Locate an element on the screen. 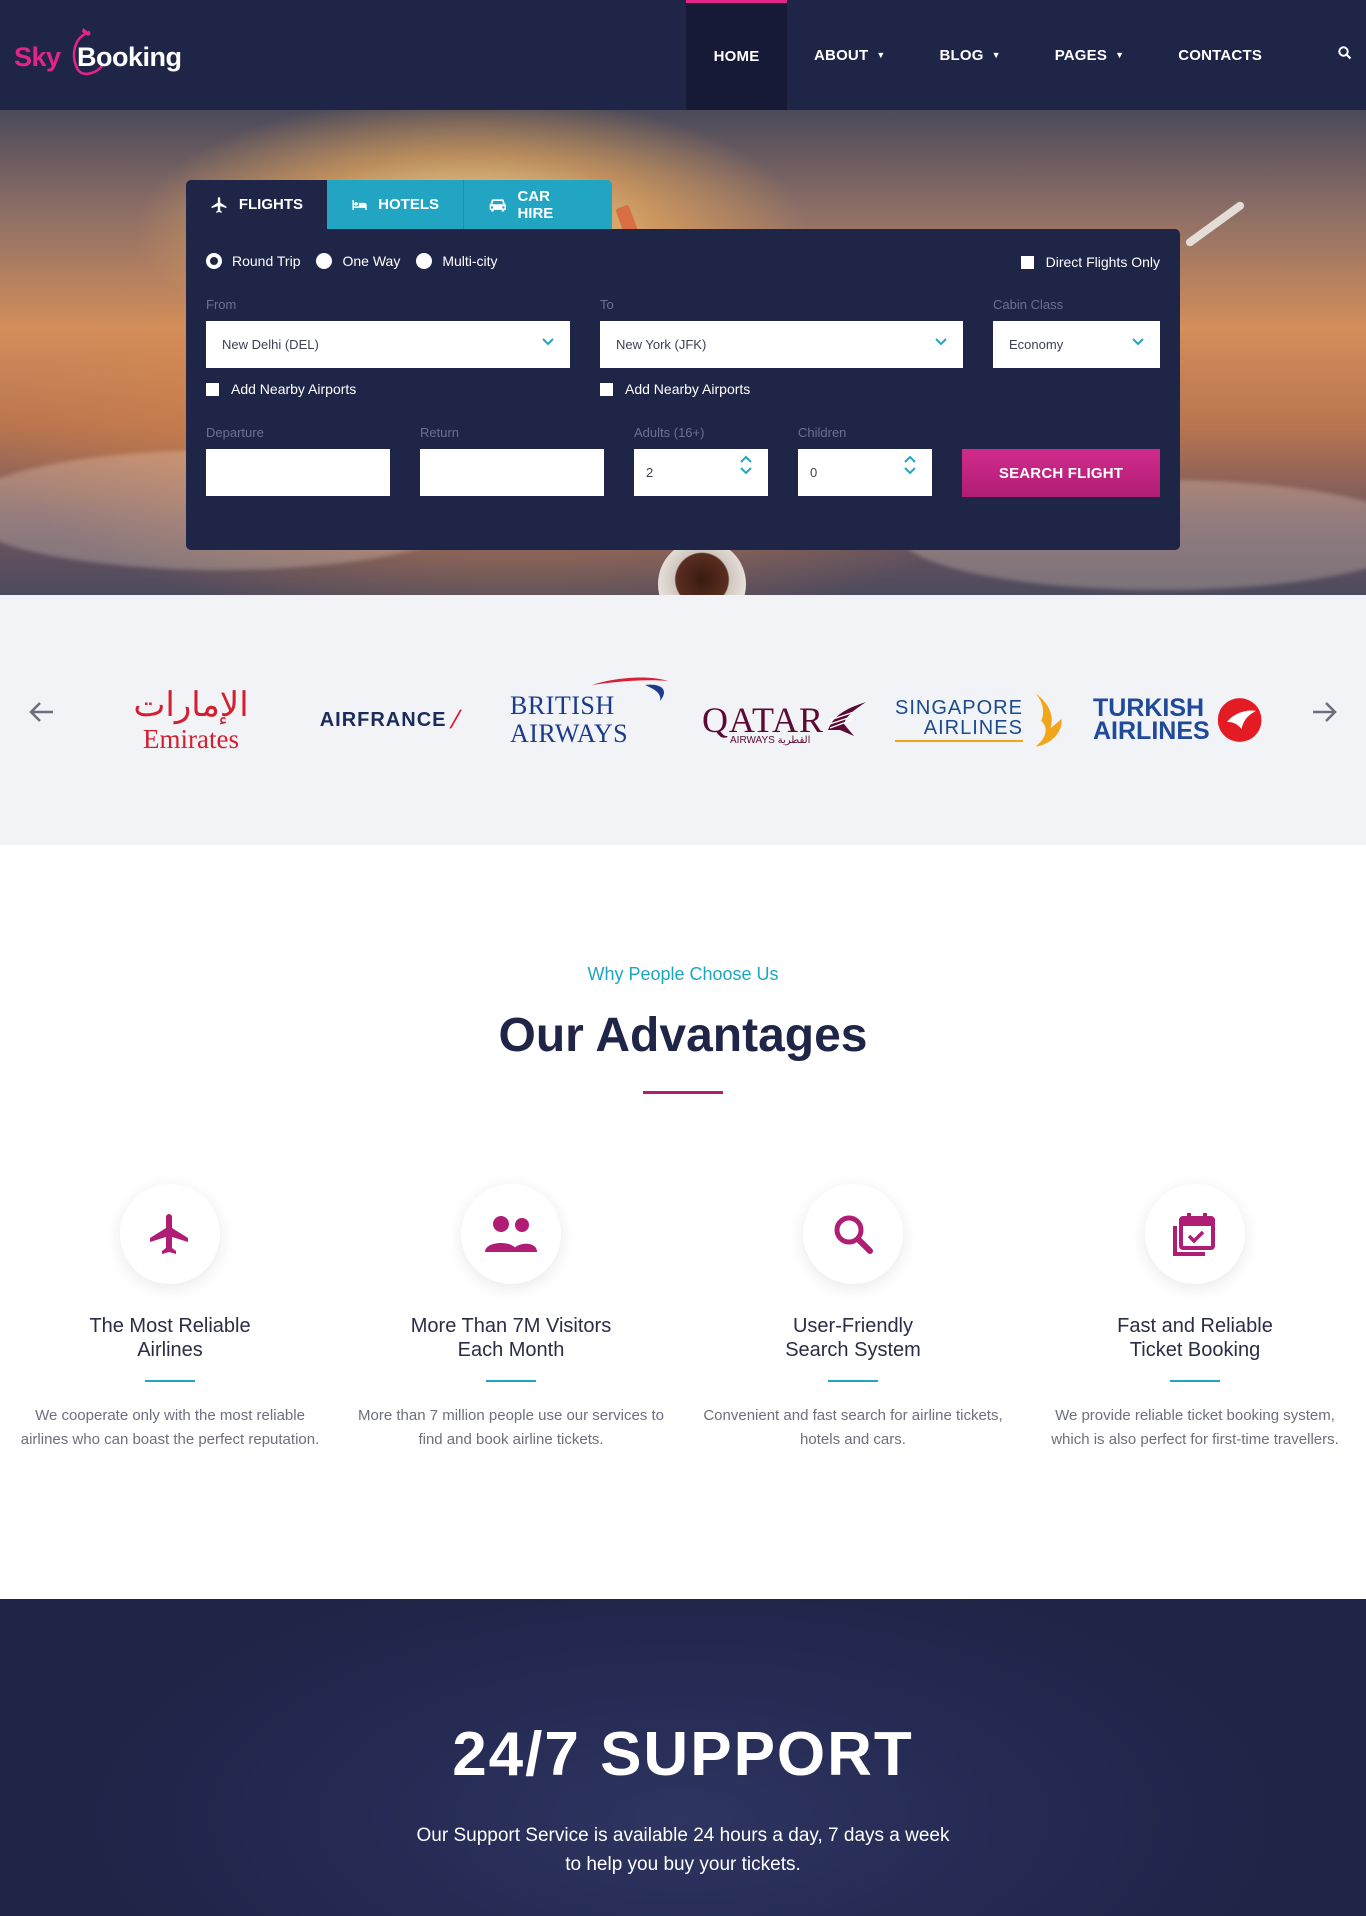  arrow-right-icon is located at coordinates (1325, 712).